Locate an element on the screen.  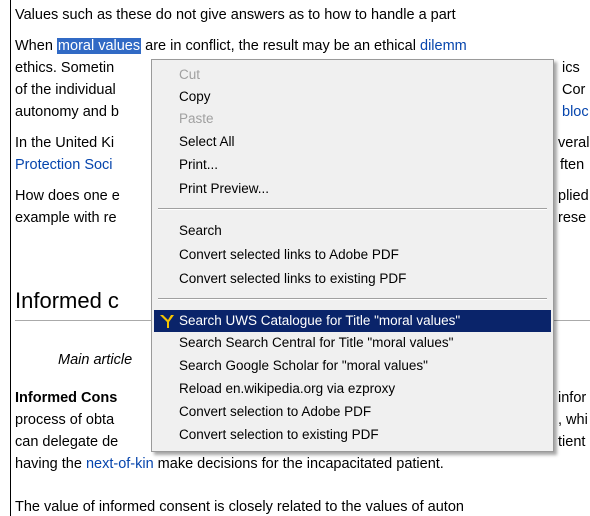
article-line-3: ethics. Sometin is located at coordinates (65, 68).